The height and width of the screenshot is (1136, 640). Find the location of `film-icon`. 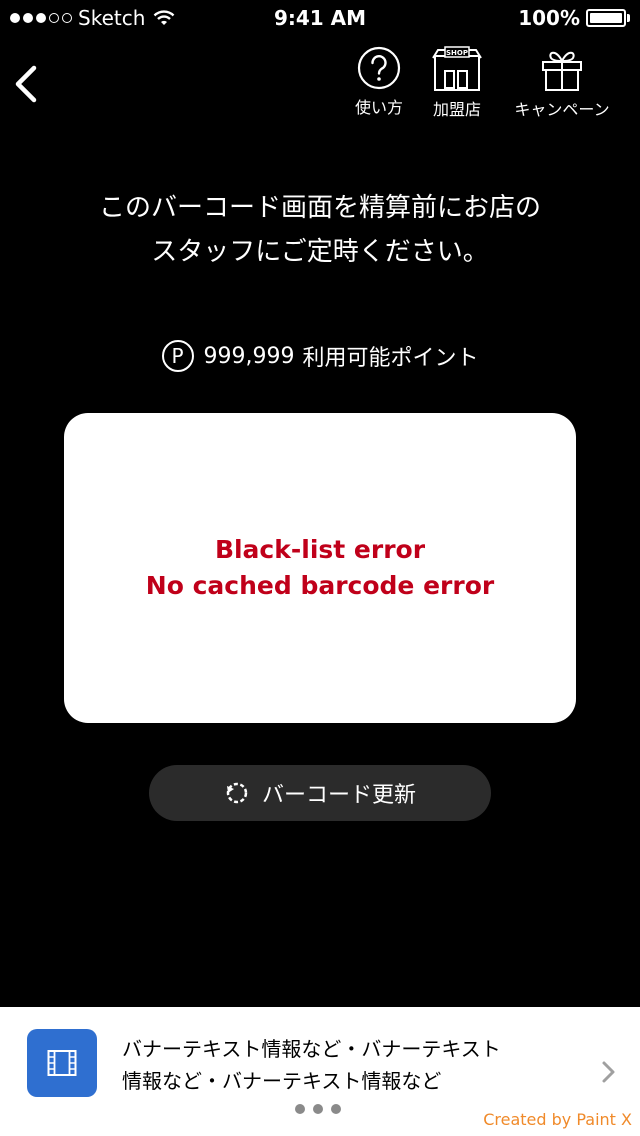

film-icon is located at coordinates (62, 1063).